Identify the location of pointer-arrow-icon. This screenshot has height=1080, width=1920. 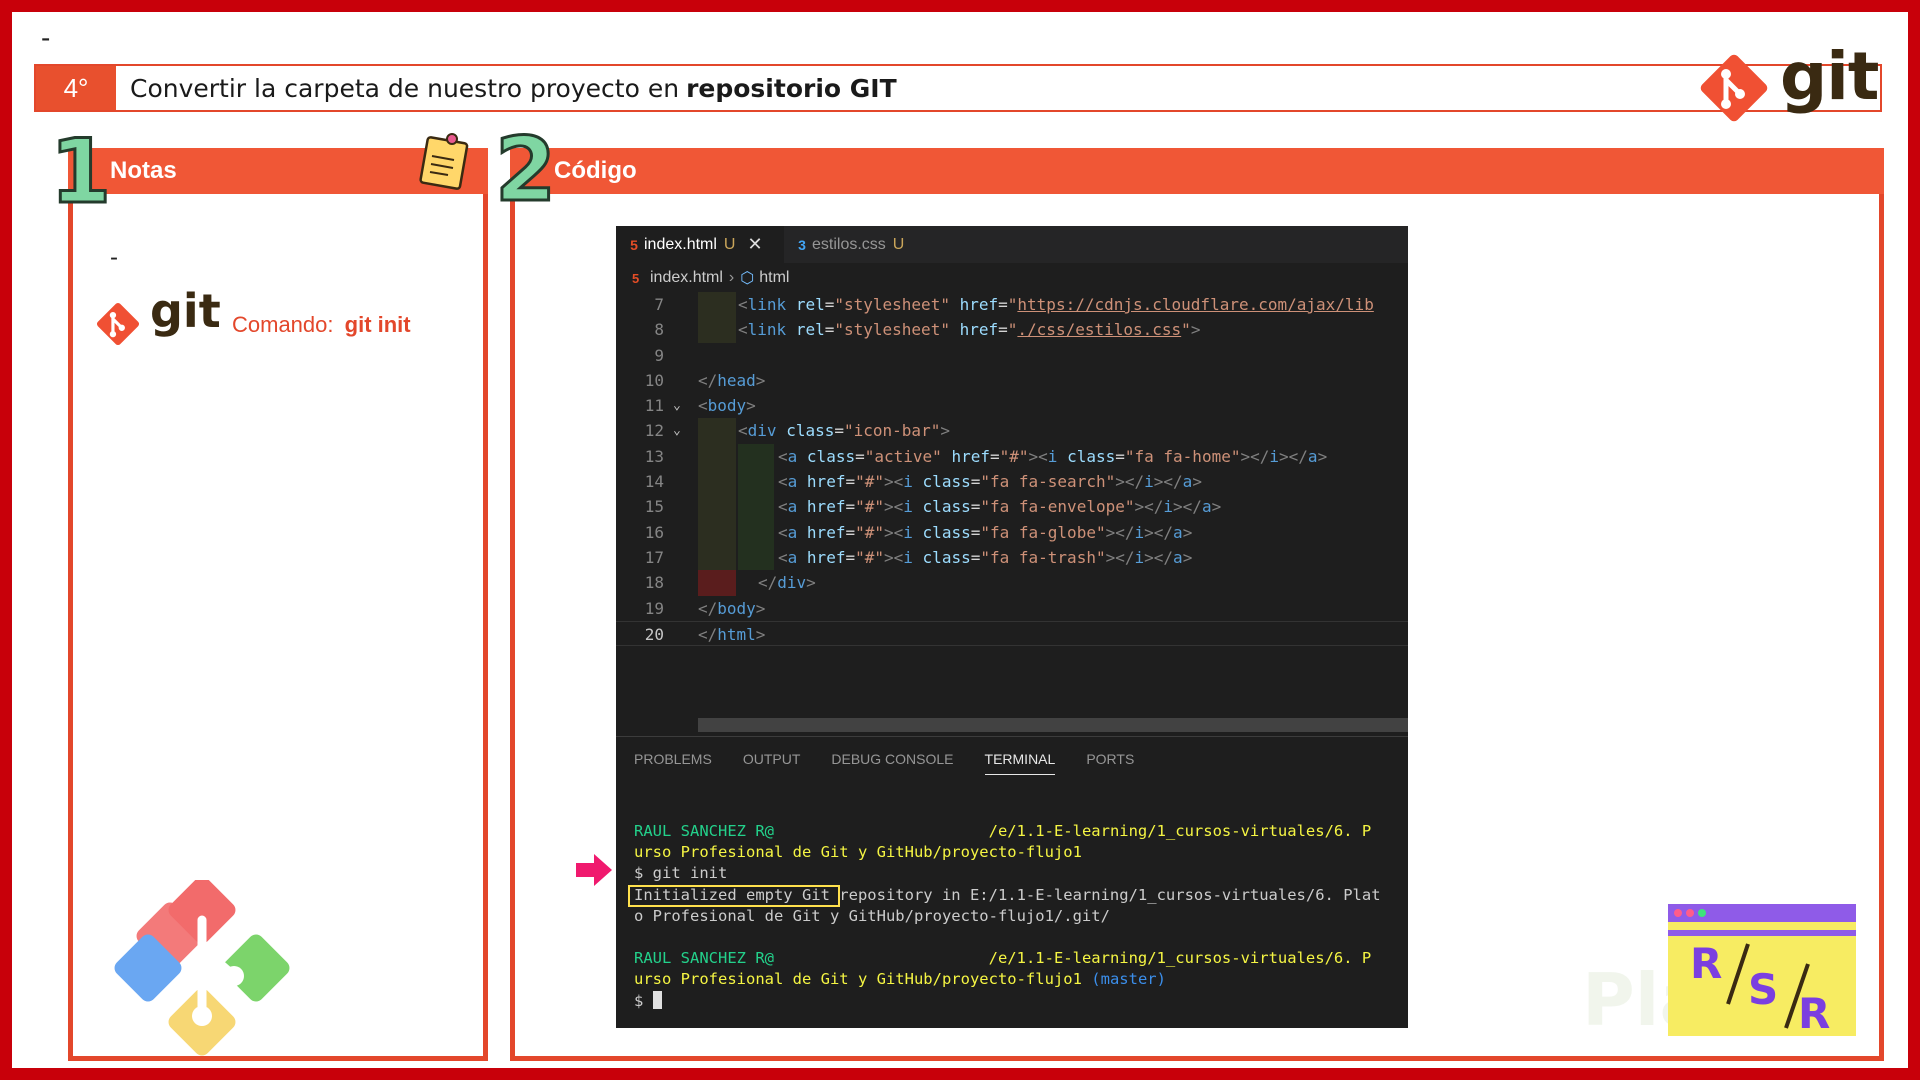
(594, 870).